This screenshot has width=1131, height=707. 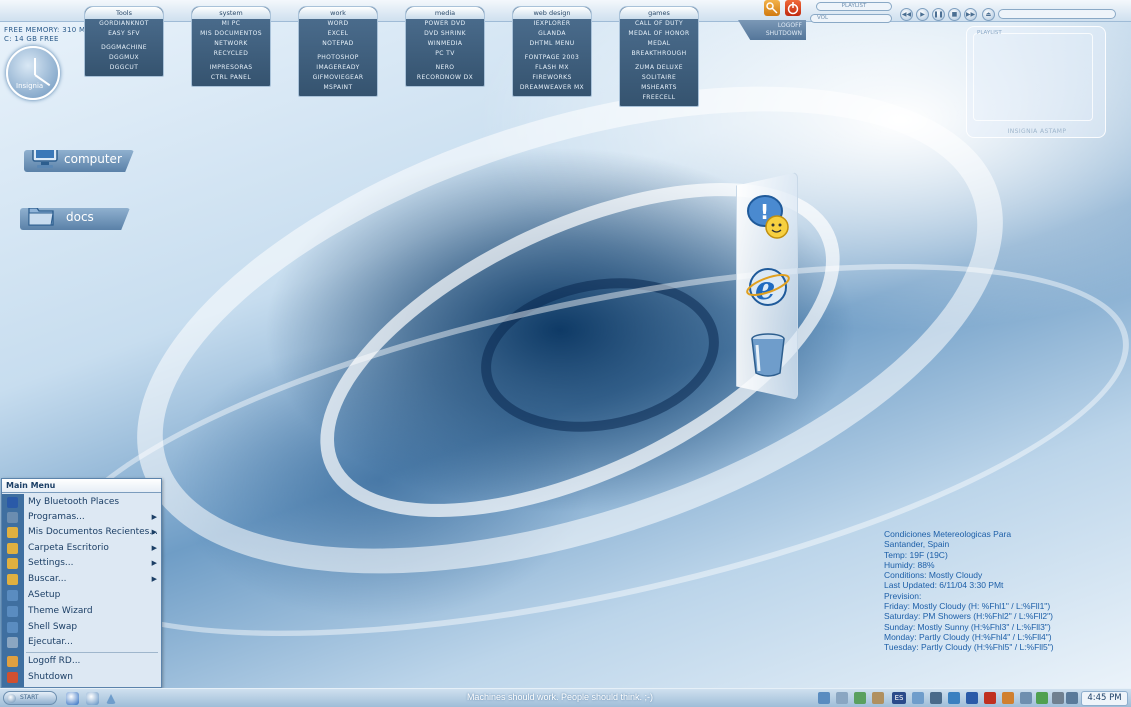 What do you see at coordinates (81, 595) in the screenshot?
I see `start-menu-item-asetup: ASetup` at bounding box center [81, 595].